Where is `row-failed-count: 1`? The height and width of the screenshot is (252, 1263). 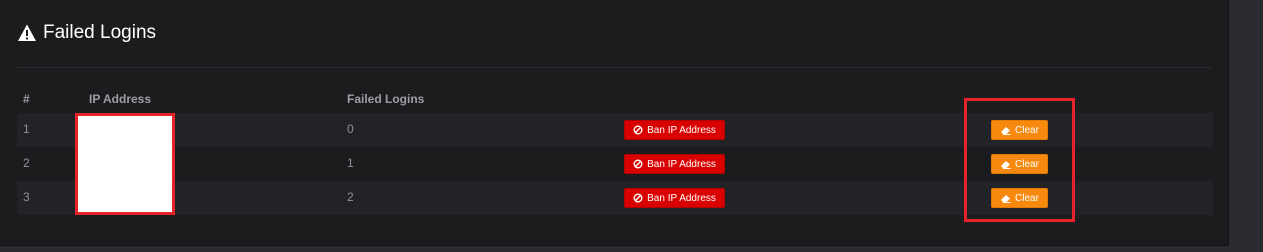
row-failed-count: 1 is located at coordinates (350, 163).